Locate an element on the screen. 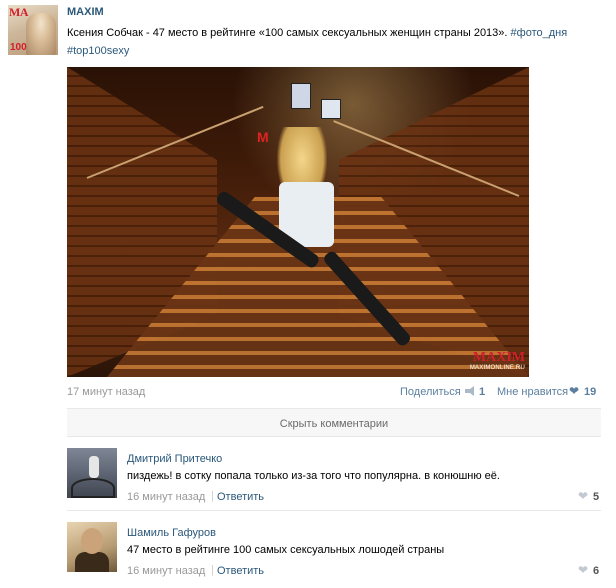  like-button: Мне нравится is located at coordinates (532, 392).